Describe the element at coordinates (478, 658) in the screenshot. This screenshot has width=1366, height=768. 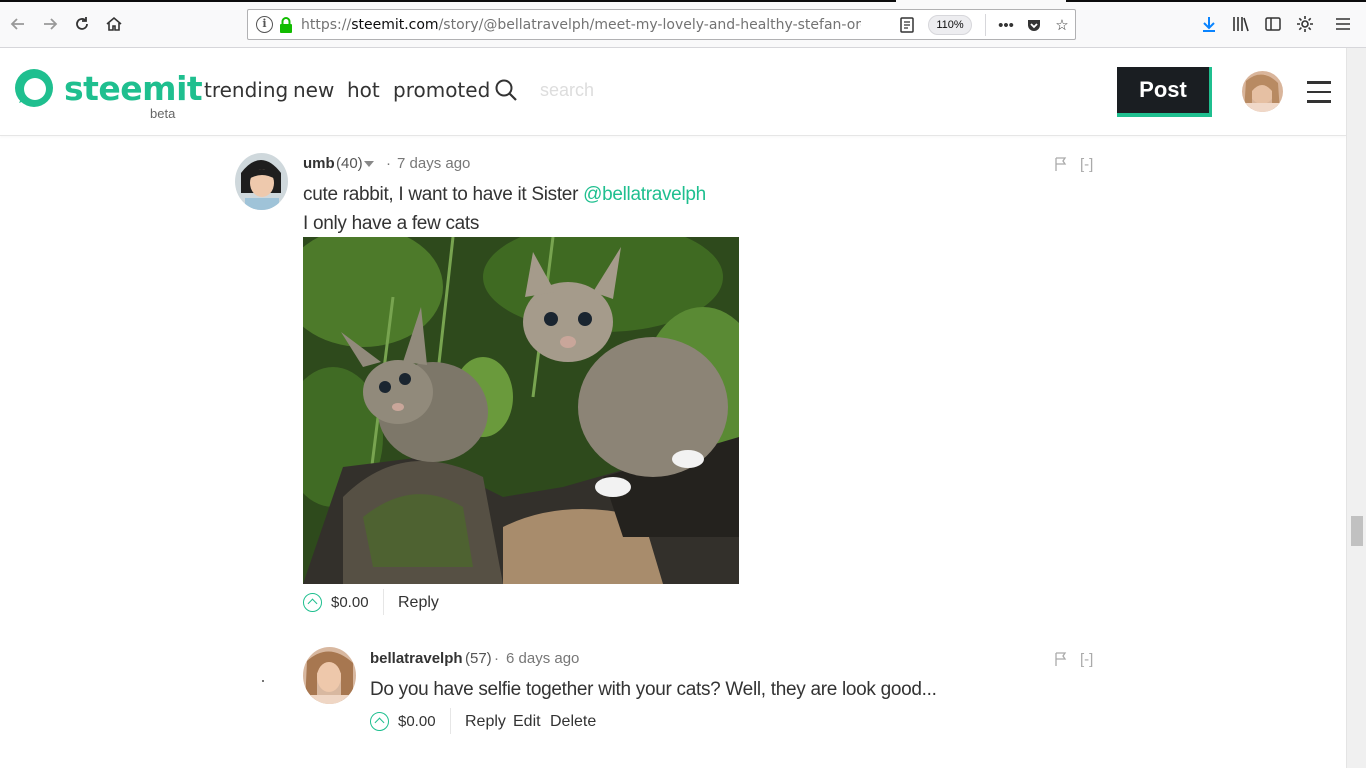
I see `author-reputation: (57)` at that location.